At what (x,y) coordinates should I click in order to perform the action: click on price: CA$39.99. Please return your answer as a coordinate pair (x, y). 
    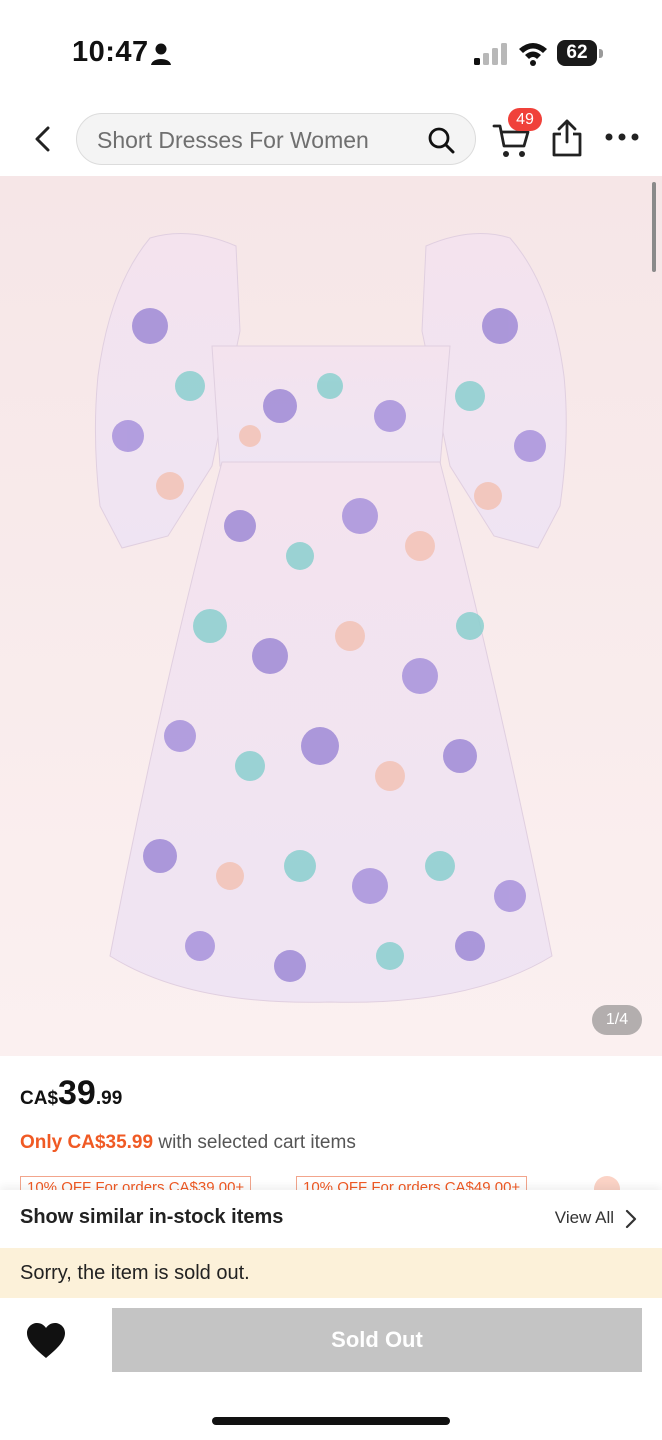
    Looking at the image, I should click on (71, 1096).